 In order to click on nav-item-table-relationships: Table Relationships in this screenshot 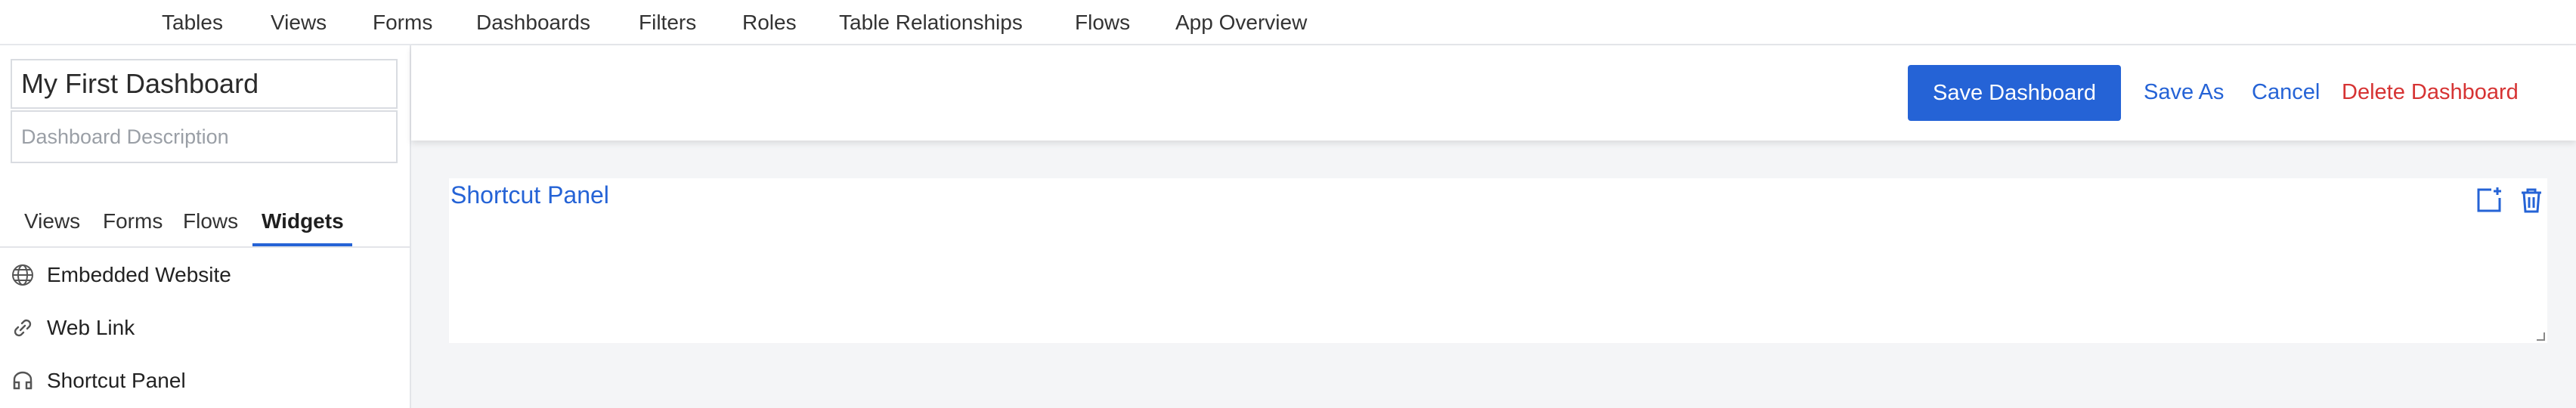, I will do `click(931, 22)`.